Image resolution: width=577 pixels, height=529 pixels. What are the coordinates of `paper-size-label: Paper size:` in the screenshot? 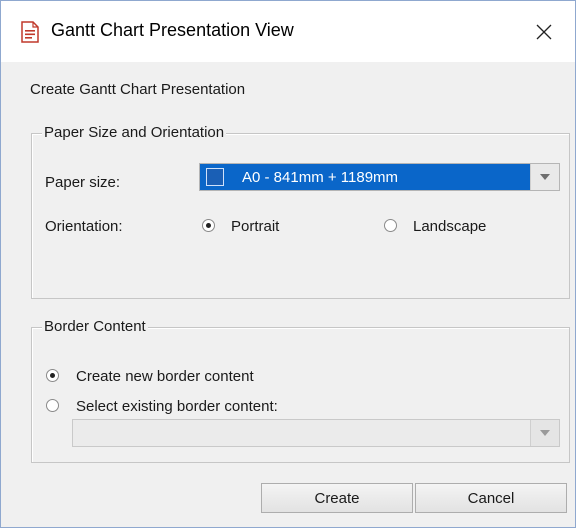 It's located at (83, 182).